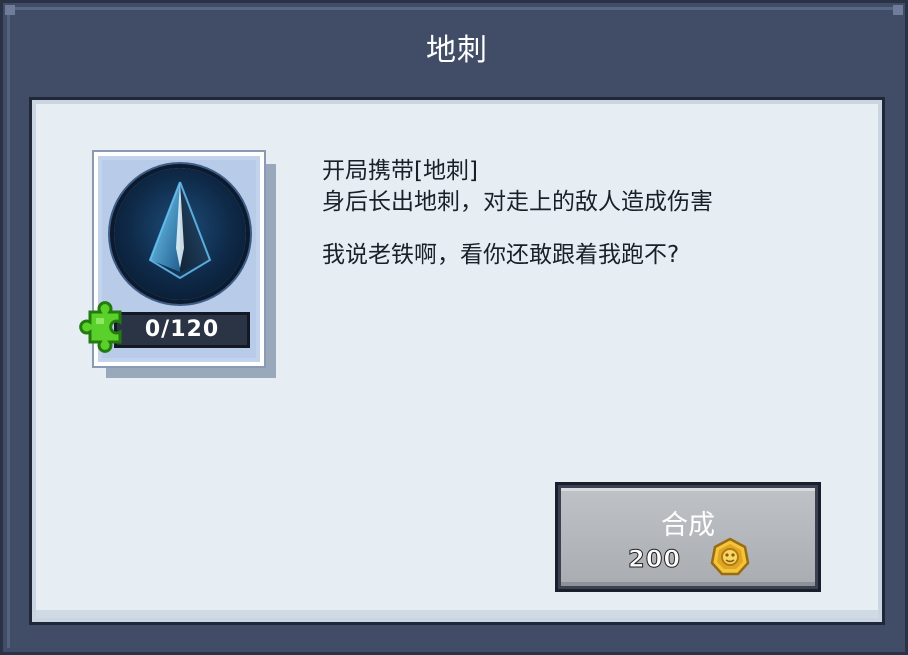 The image size is (908, 655). I want to click on item-card: 0/120, so click(177, 264).